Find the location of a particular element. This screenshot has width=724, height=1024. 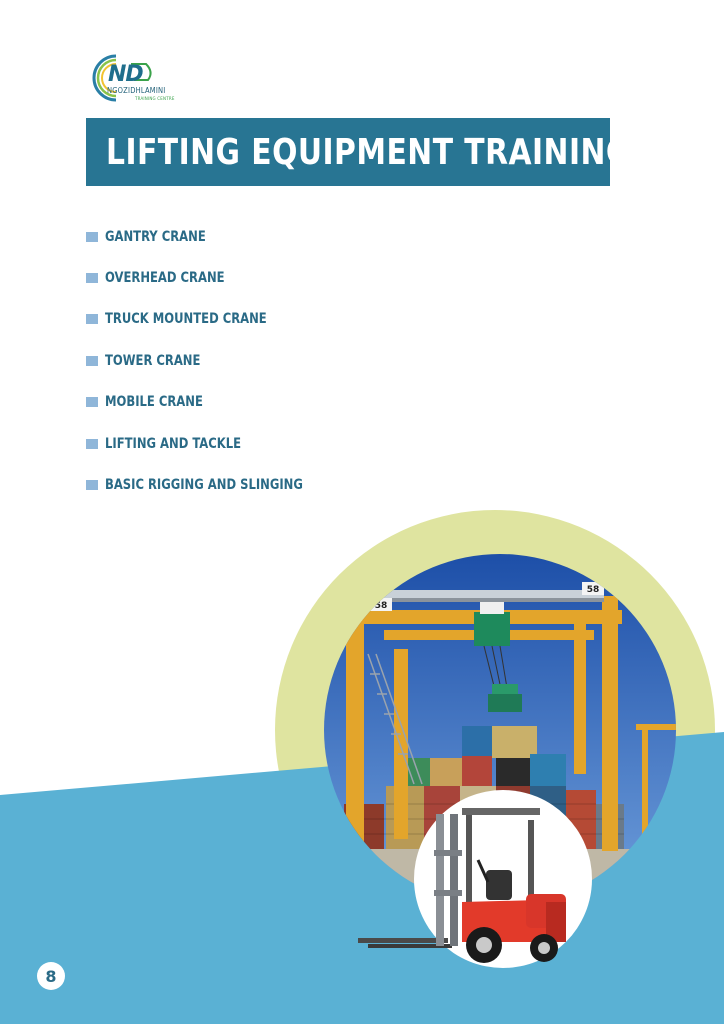

forklift-illustration is located at coordinates (462, 885).